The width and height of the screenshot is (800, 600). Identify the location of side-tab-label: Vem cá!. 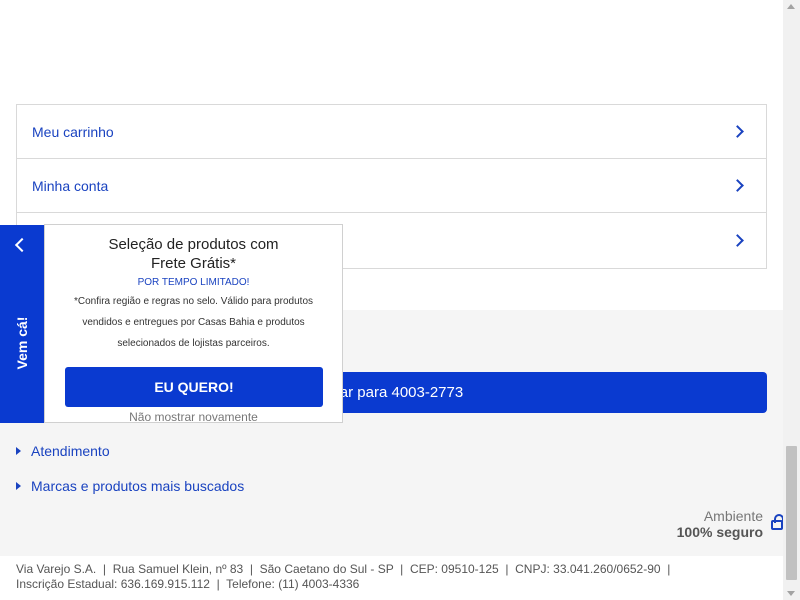
(22, 343).